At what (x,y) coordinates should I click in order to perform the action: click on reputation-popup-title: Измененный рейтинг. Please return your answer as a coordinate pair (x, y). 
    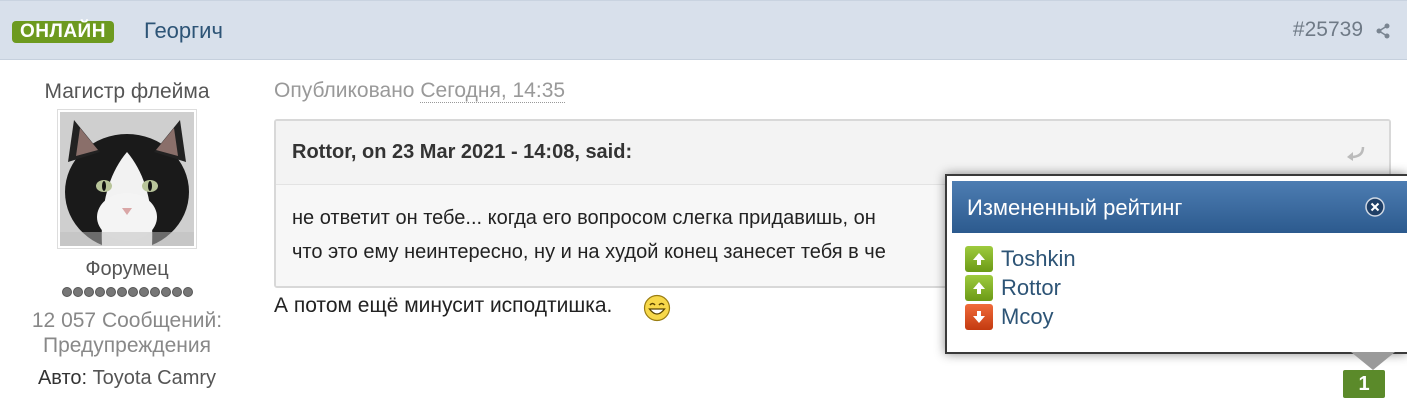
    Looking at the image, I should click on (1075, 207).